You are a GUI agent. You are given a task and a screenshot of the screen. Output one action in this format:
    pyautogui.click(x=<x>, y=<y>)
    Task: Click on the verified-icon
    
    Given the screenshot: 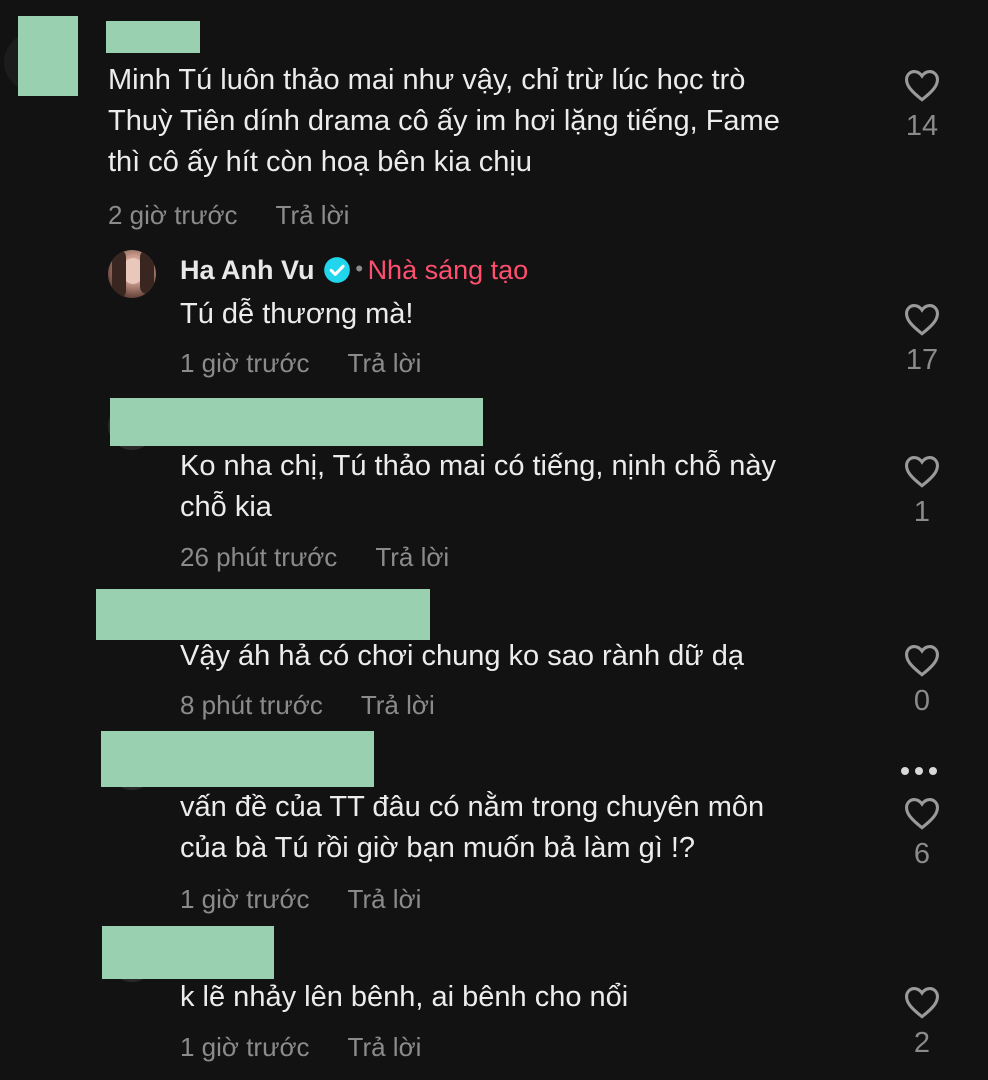 What is the action you would take?
    pyautogui.click(x=337, y=270)
    